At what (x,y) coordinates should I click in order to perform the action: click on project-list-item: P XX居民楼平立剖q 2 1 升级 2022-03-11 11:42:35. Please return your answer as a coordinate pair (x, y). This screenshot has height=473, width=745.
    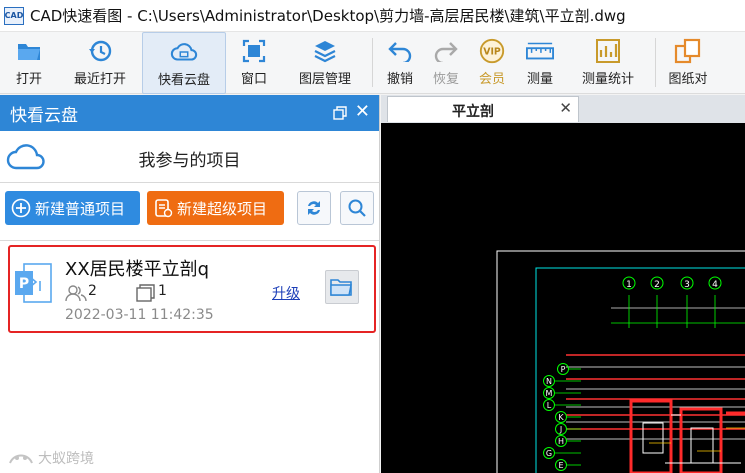
    Looking at the image, I should click on (192, 289).